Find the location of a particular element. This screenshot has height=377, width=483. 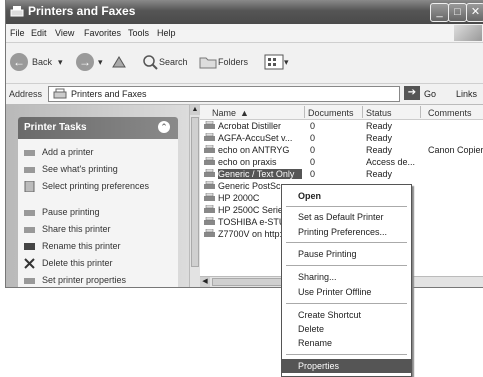

menu-use-offline: Use Printer Offline is located at coordinates (346, 292).